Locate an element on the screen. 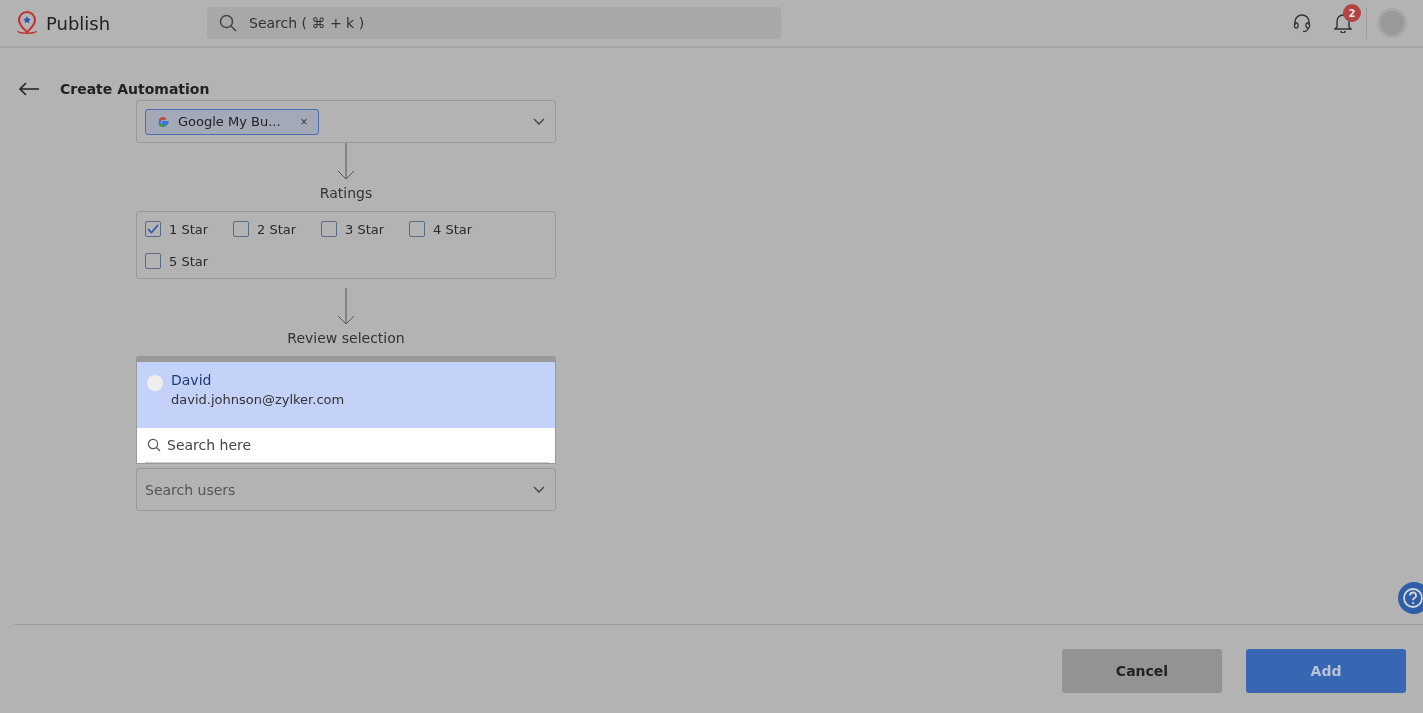  back-button is located at coordinates (29, 89).